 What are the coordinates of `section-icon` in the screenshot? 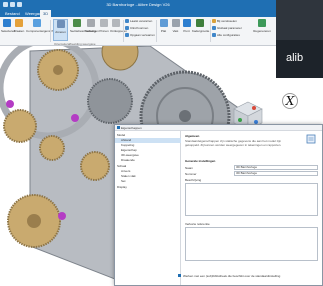 It's located at (77, 23).